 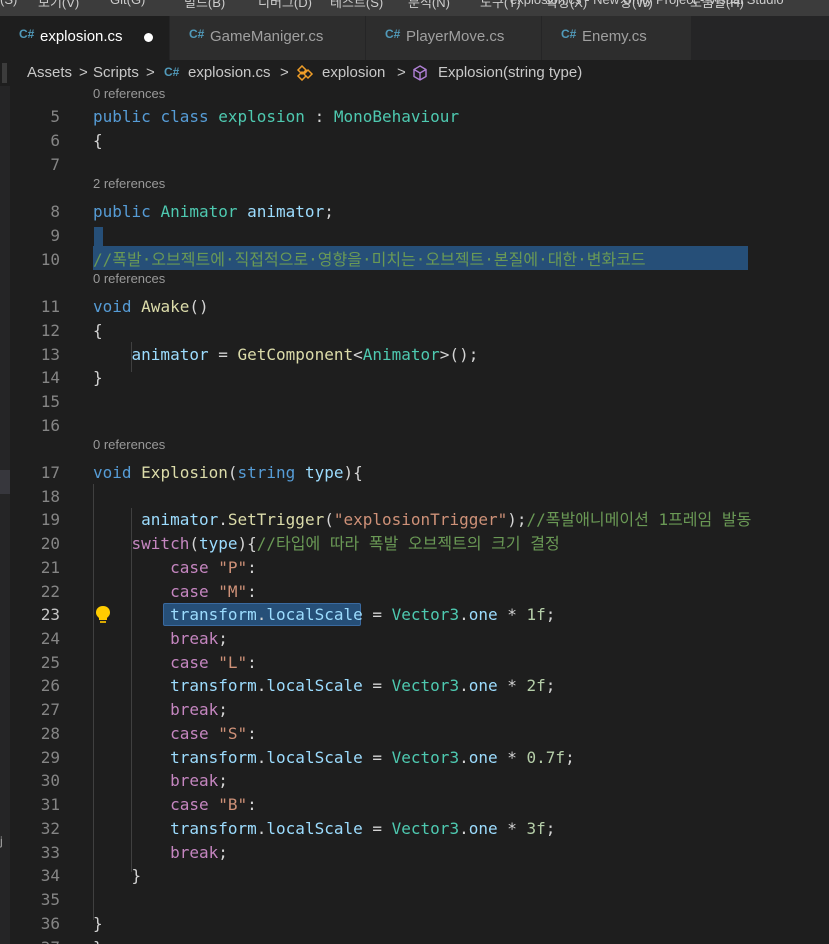 What do you see at coordinates (419, 377) in the screenshot?
I see `code-line: 14}` at bounding box center [419, 377].